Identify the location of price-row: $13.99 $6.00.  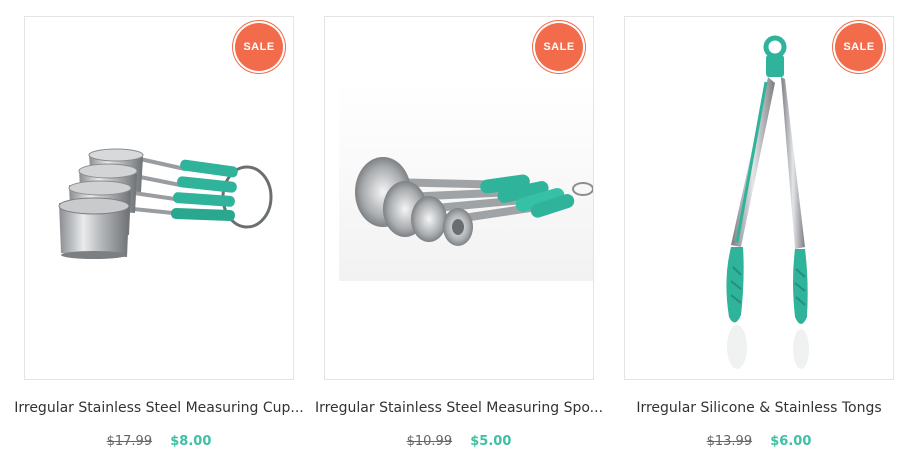
(759, 441).